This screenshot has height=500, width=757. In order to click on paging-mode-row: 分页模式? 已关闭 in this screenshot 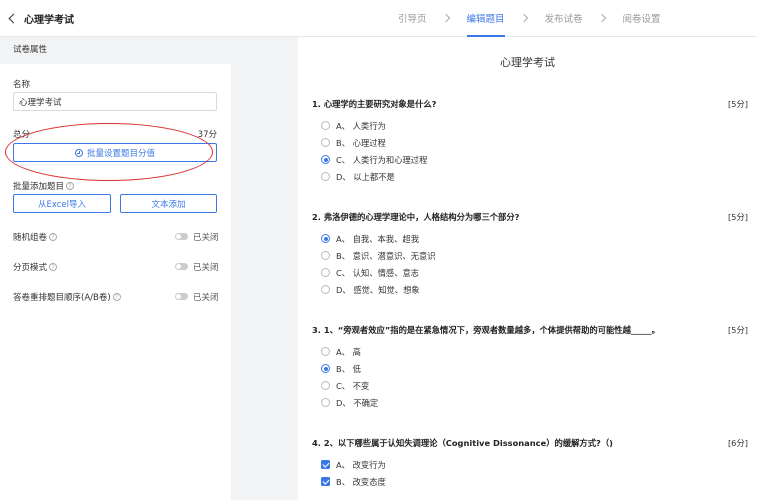, I will do `click(116, 267)`.